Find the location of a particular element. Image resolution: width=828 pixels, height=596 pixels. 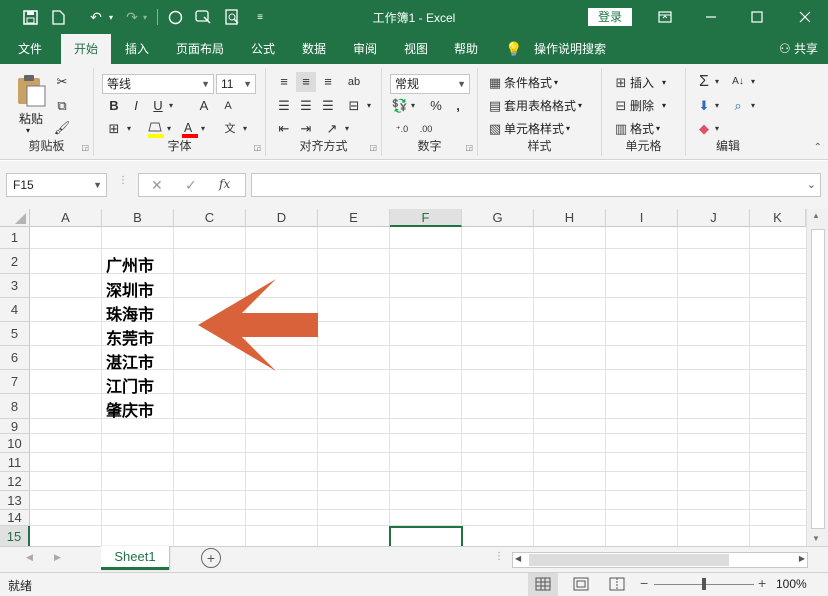

cell-styles-button: ▧ 单元格样式 ▾ is located at coordinates (528, 128).